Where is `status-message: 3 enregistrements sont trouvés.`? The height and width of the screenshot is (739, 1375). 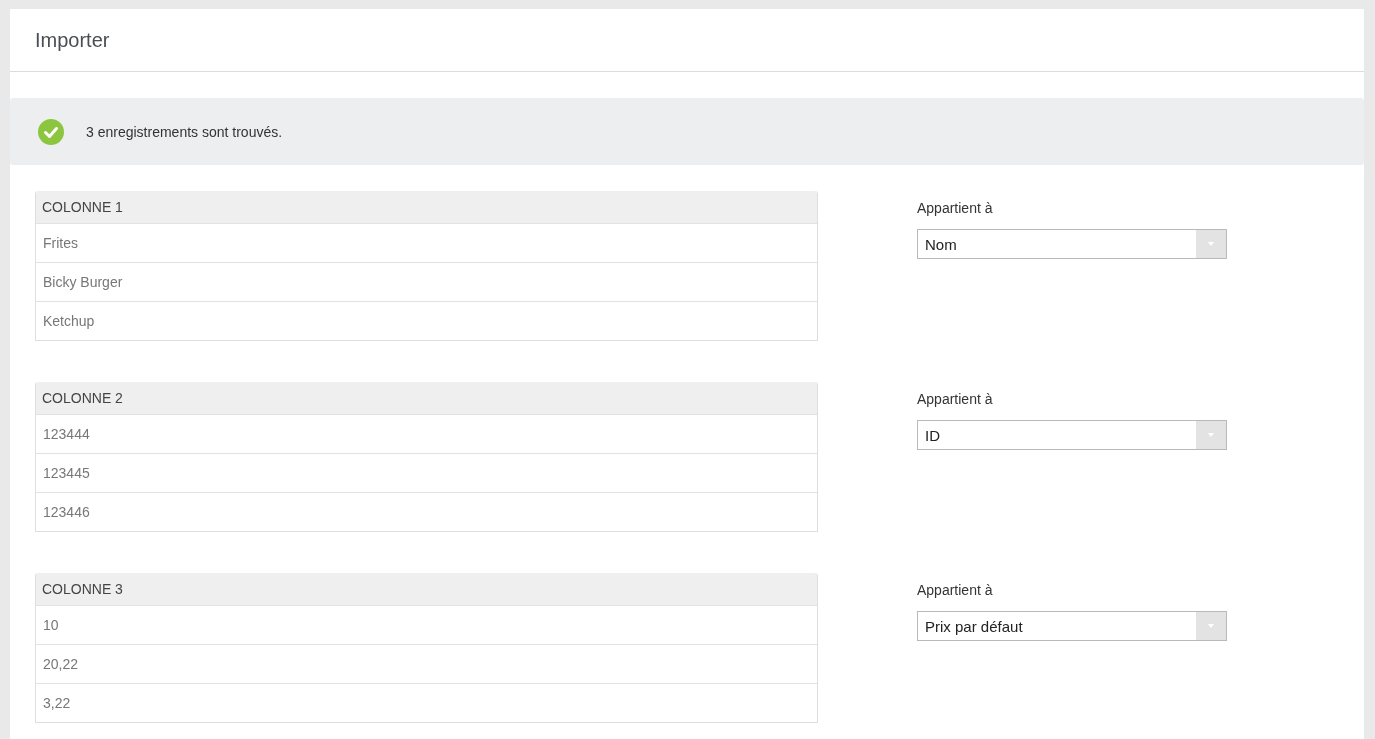 status-message: 3 enregistrements sont trouvés. is located at coordinates (184, 131).